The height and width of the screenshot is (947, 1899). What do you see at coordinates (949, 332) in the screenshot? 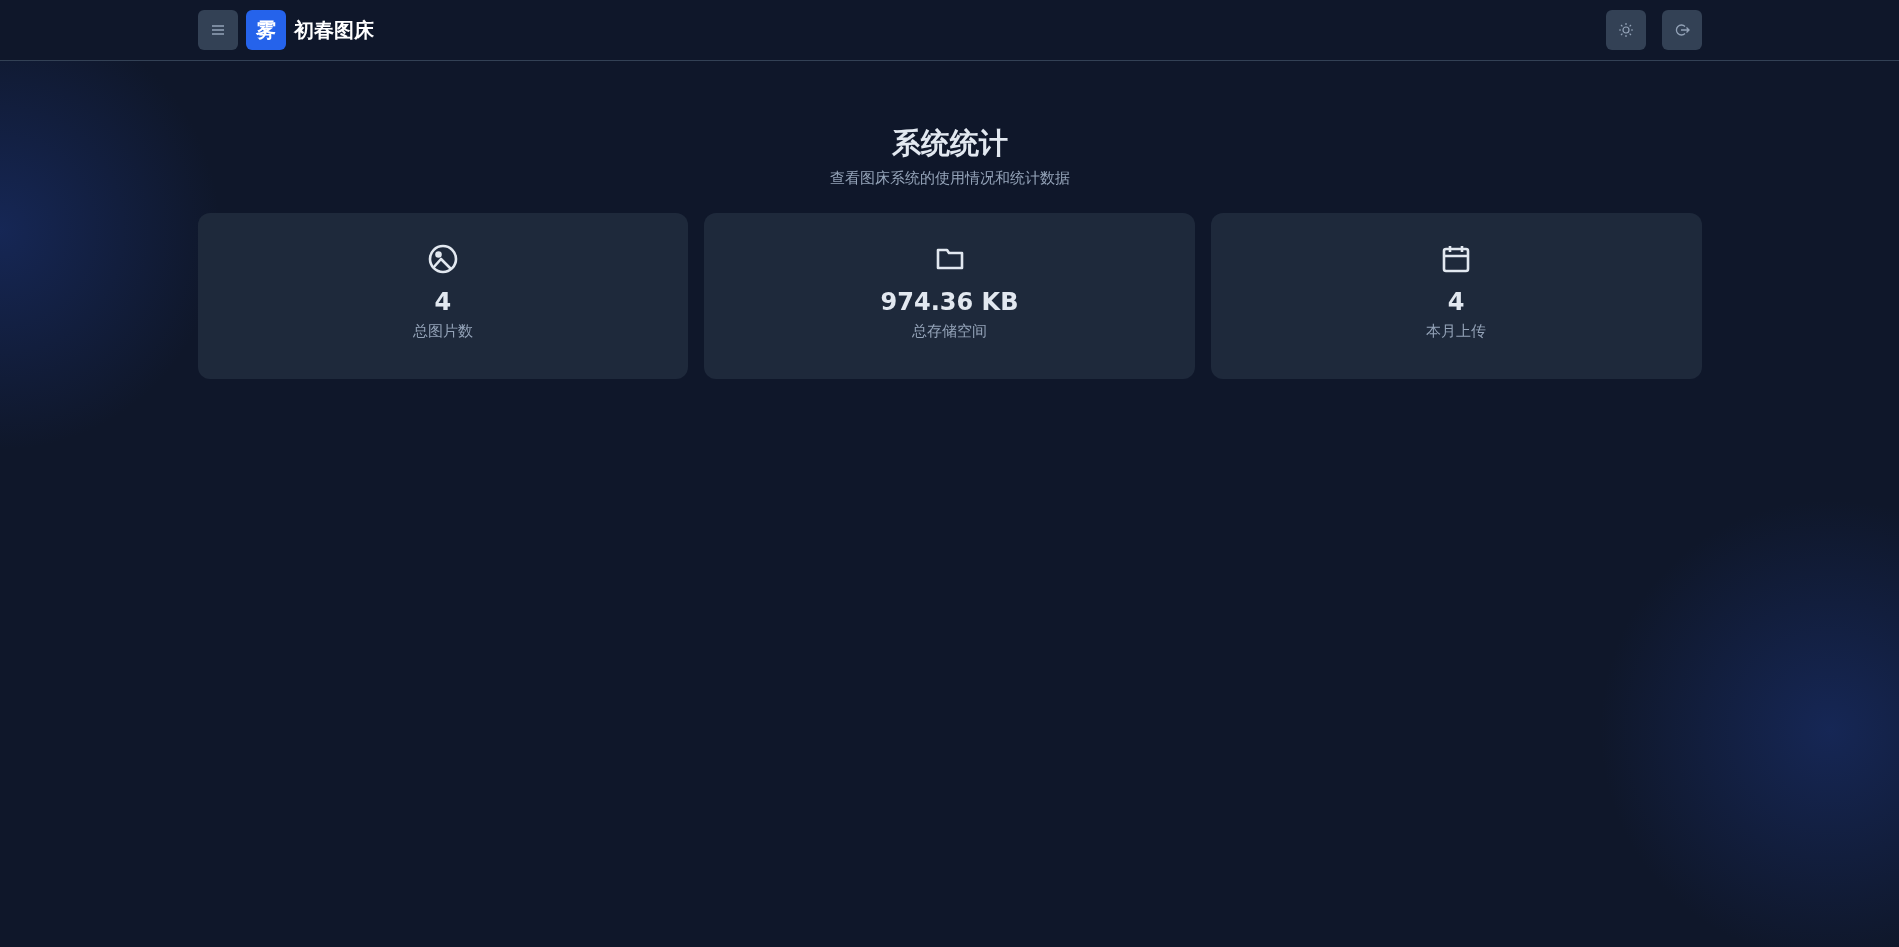
I see `stat-label: 总存储空间` at bounding box center [949, 332].